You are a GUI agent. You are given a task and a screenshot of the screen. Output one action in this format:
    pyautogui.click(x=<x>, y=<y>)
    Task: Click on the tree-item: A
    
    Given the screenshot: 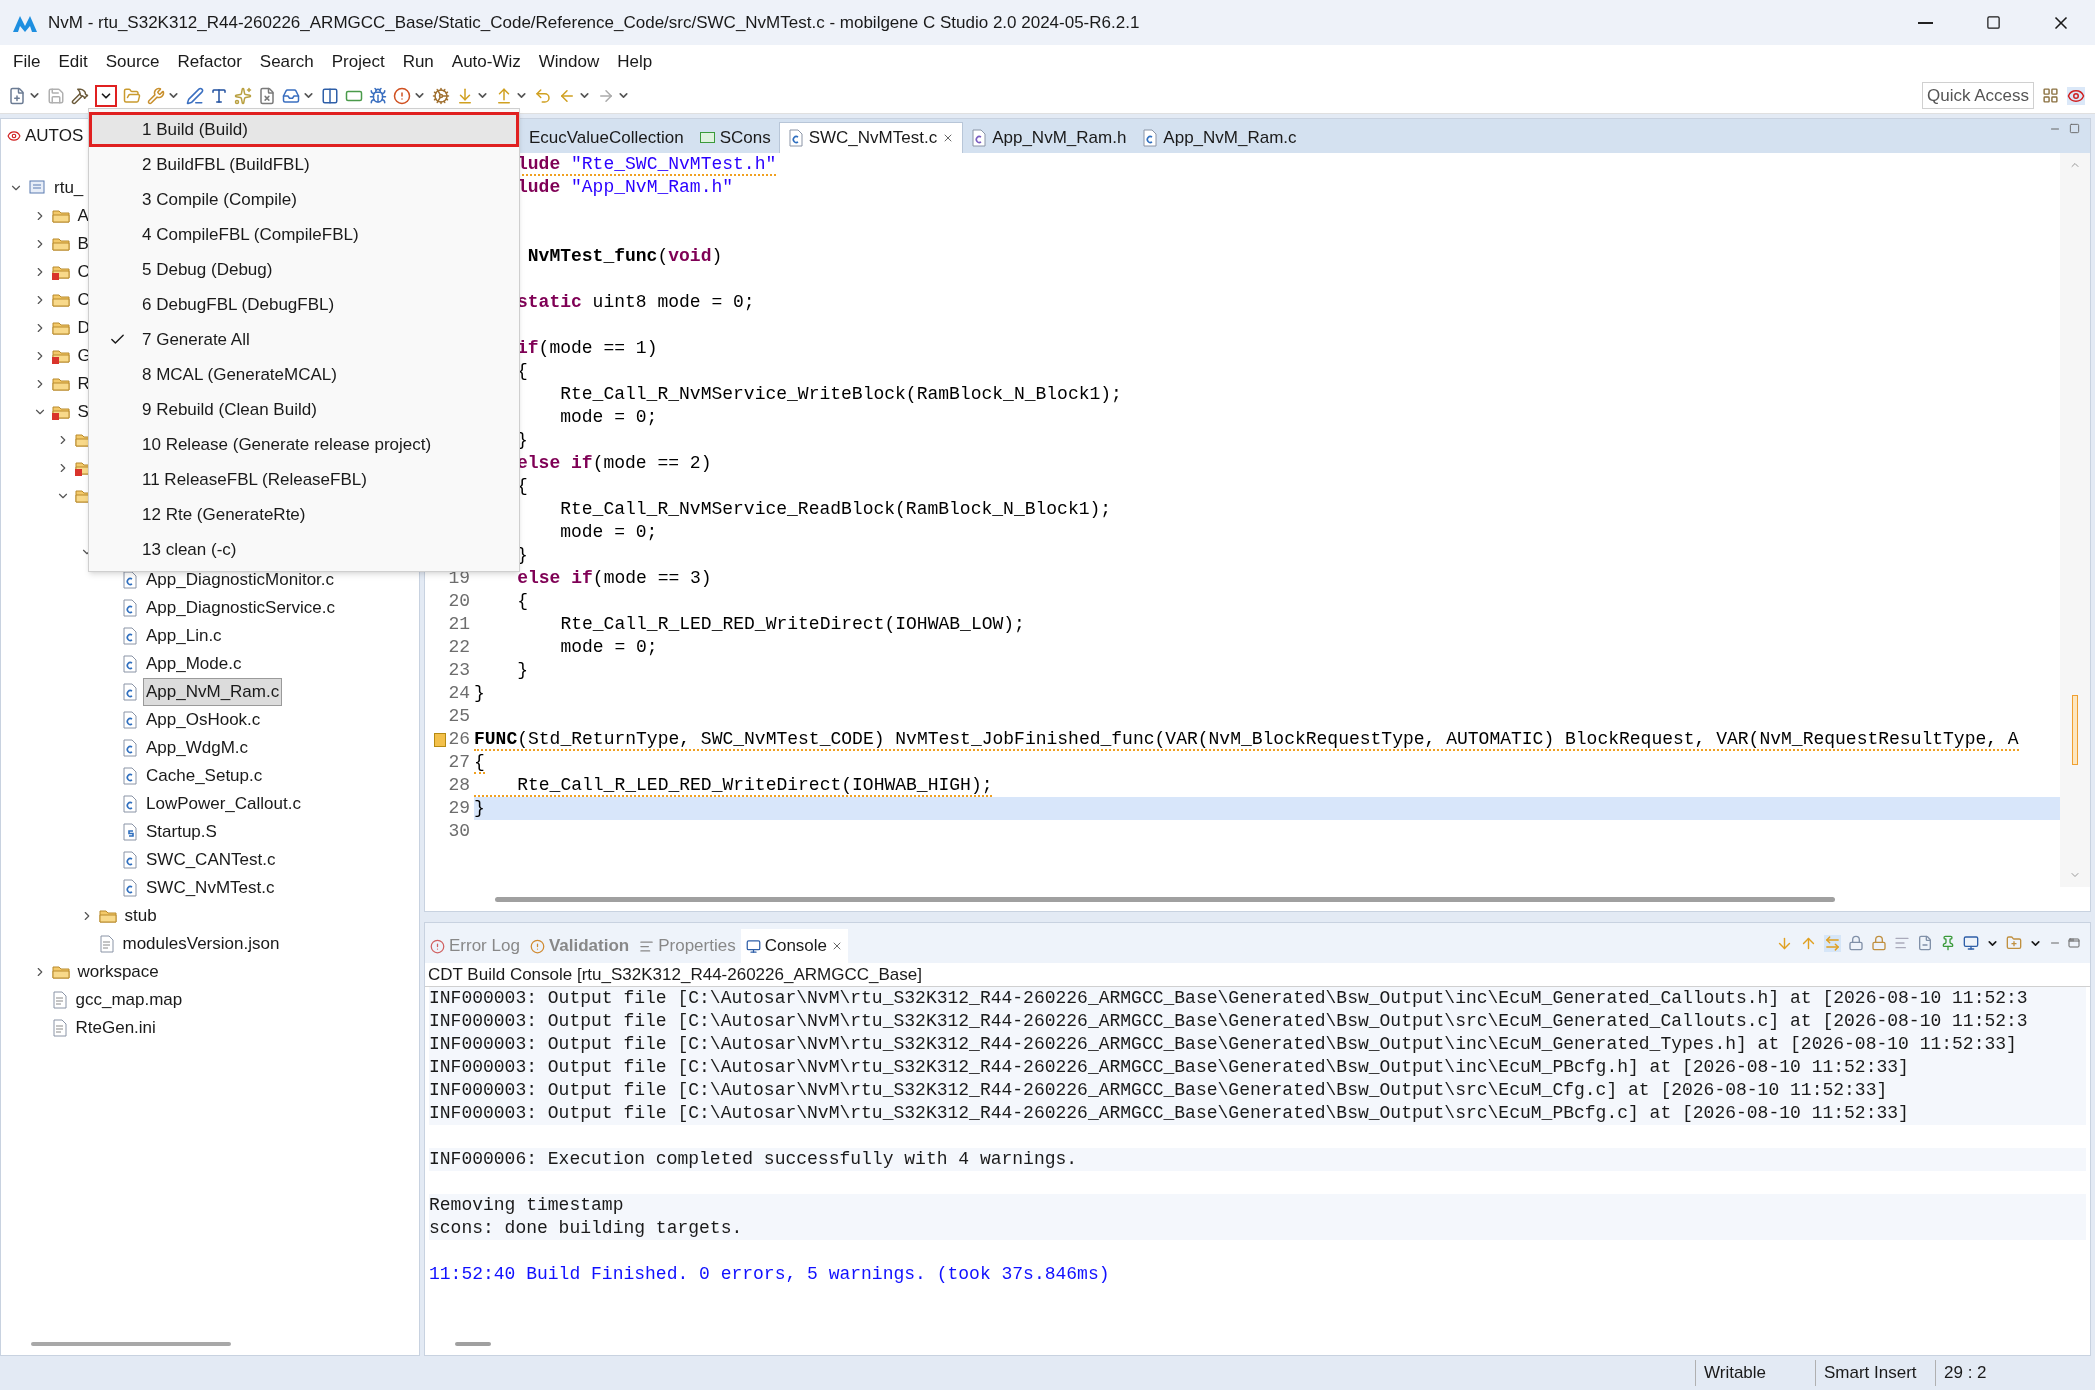 What is the action you would take?
    pyautogui.click(x=83, y=216)
    